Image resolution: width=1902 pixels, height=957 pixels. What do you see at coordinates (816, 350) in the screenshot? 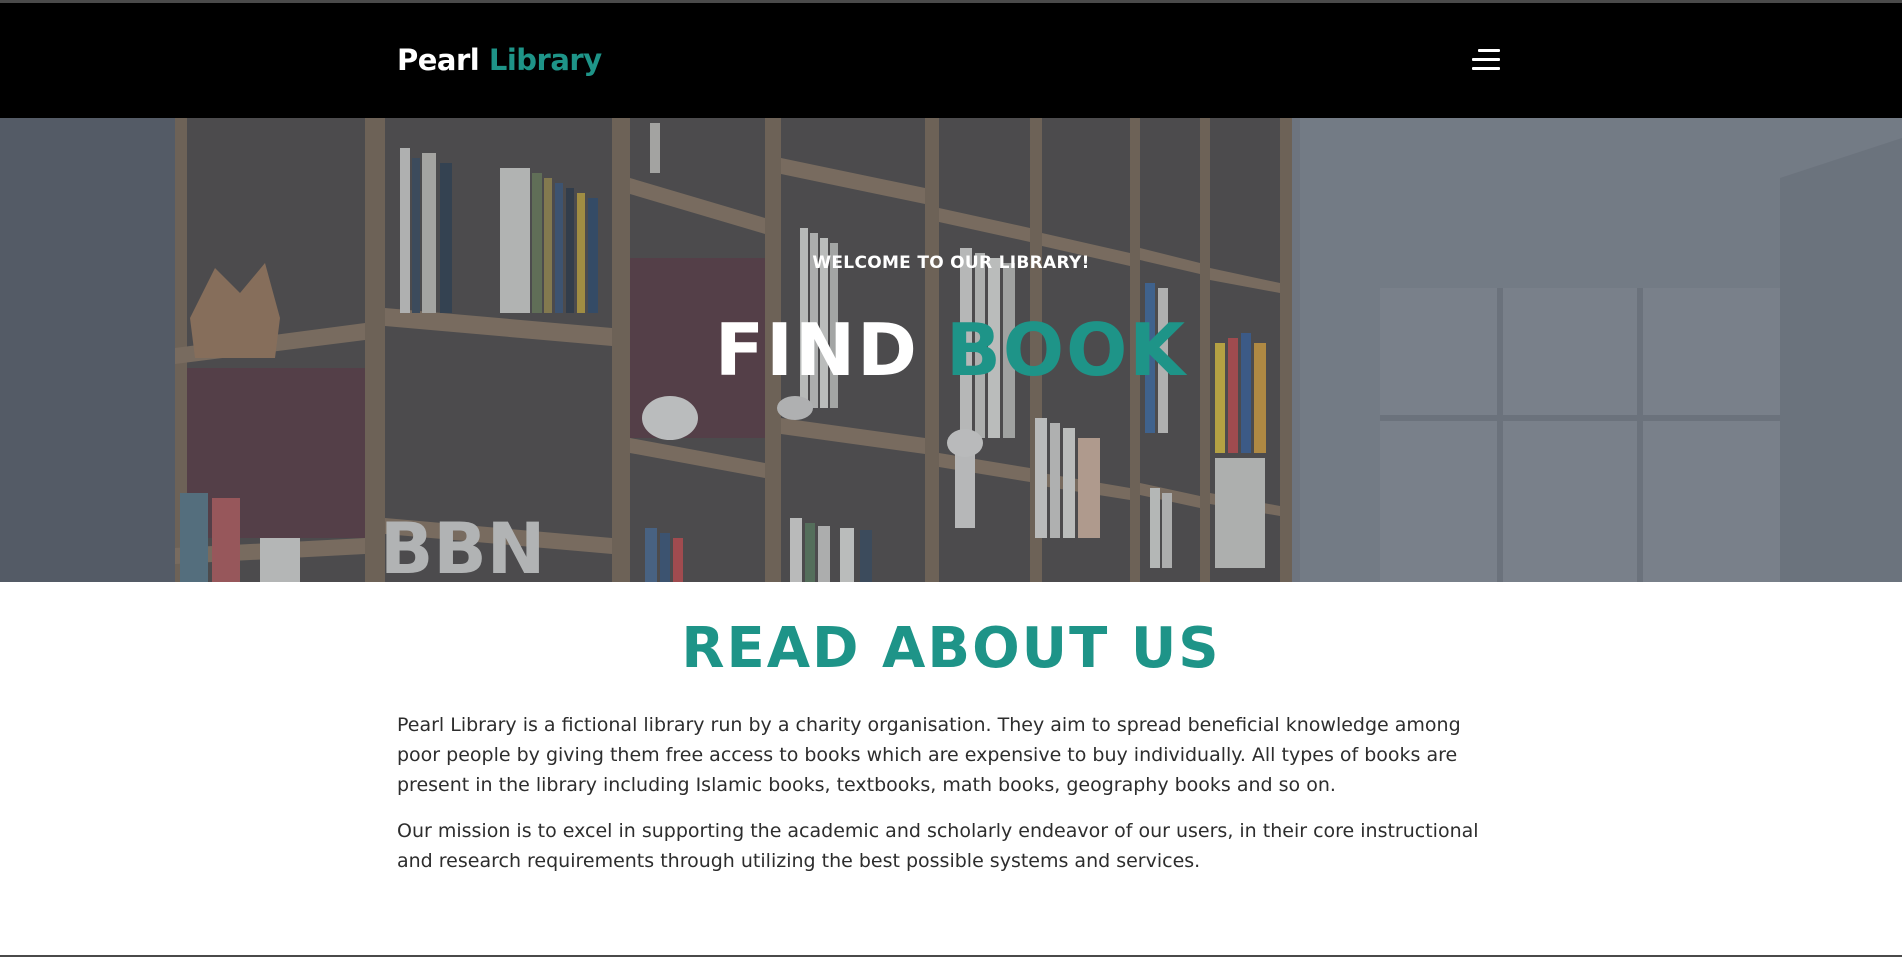
I see `hero-title-main: FIND` at bounding box center [816, 350].